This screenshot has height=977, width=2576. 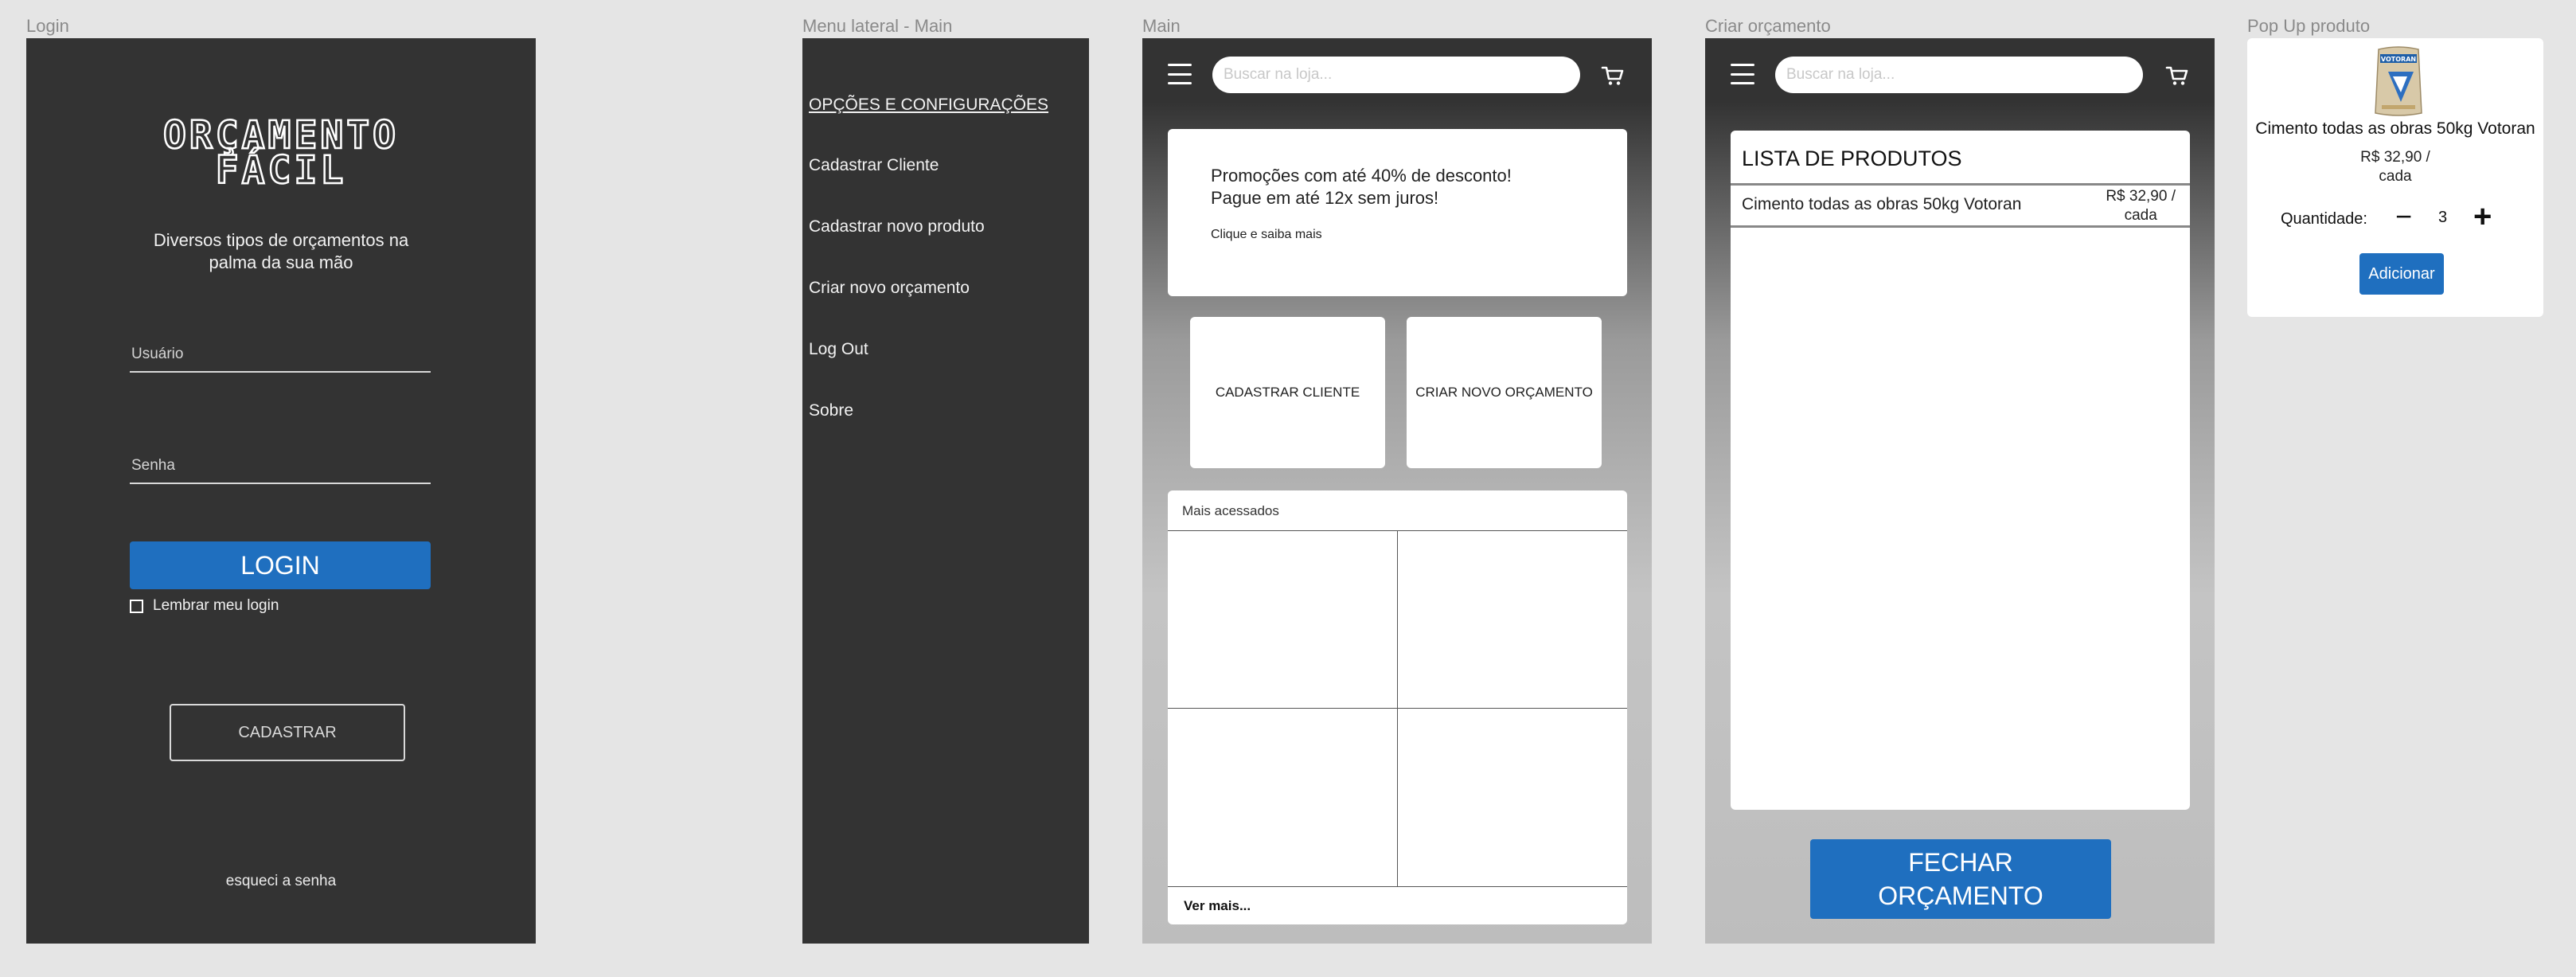 I want to click on quantity-value: 3, so click(x=2443, y=217).